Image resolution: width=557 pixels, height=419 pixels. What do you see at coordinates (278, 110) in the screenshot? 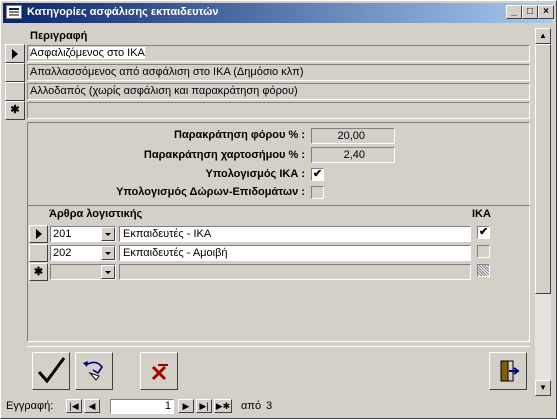
I see `new-list-item` at bounding box center [278, 110].